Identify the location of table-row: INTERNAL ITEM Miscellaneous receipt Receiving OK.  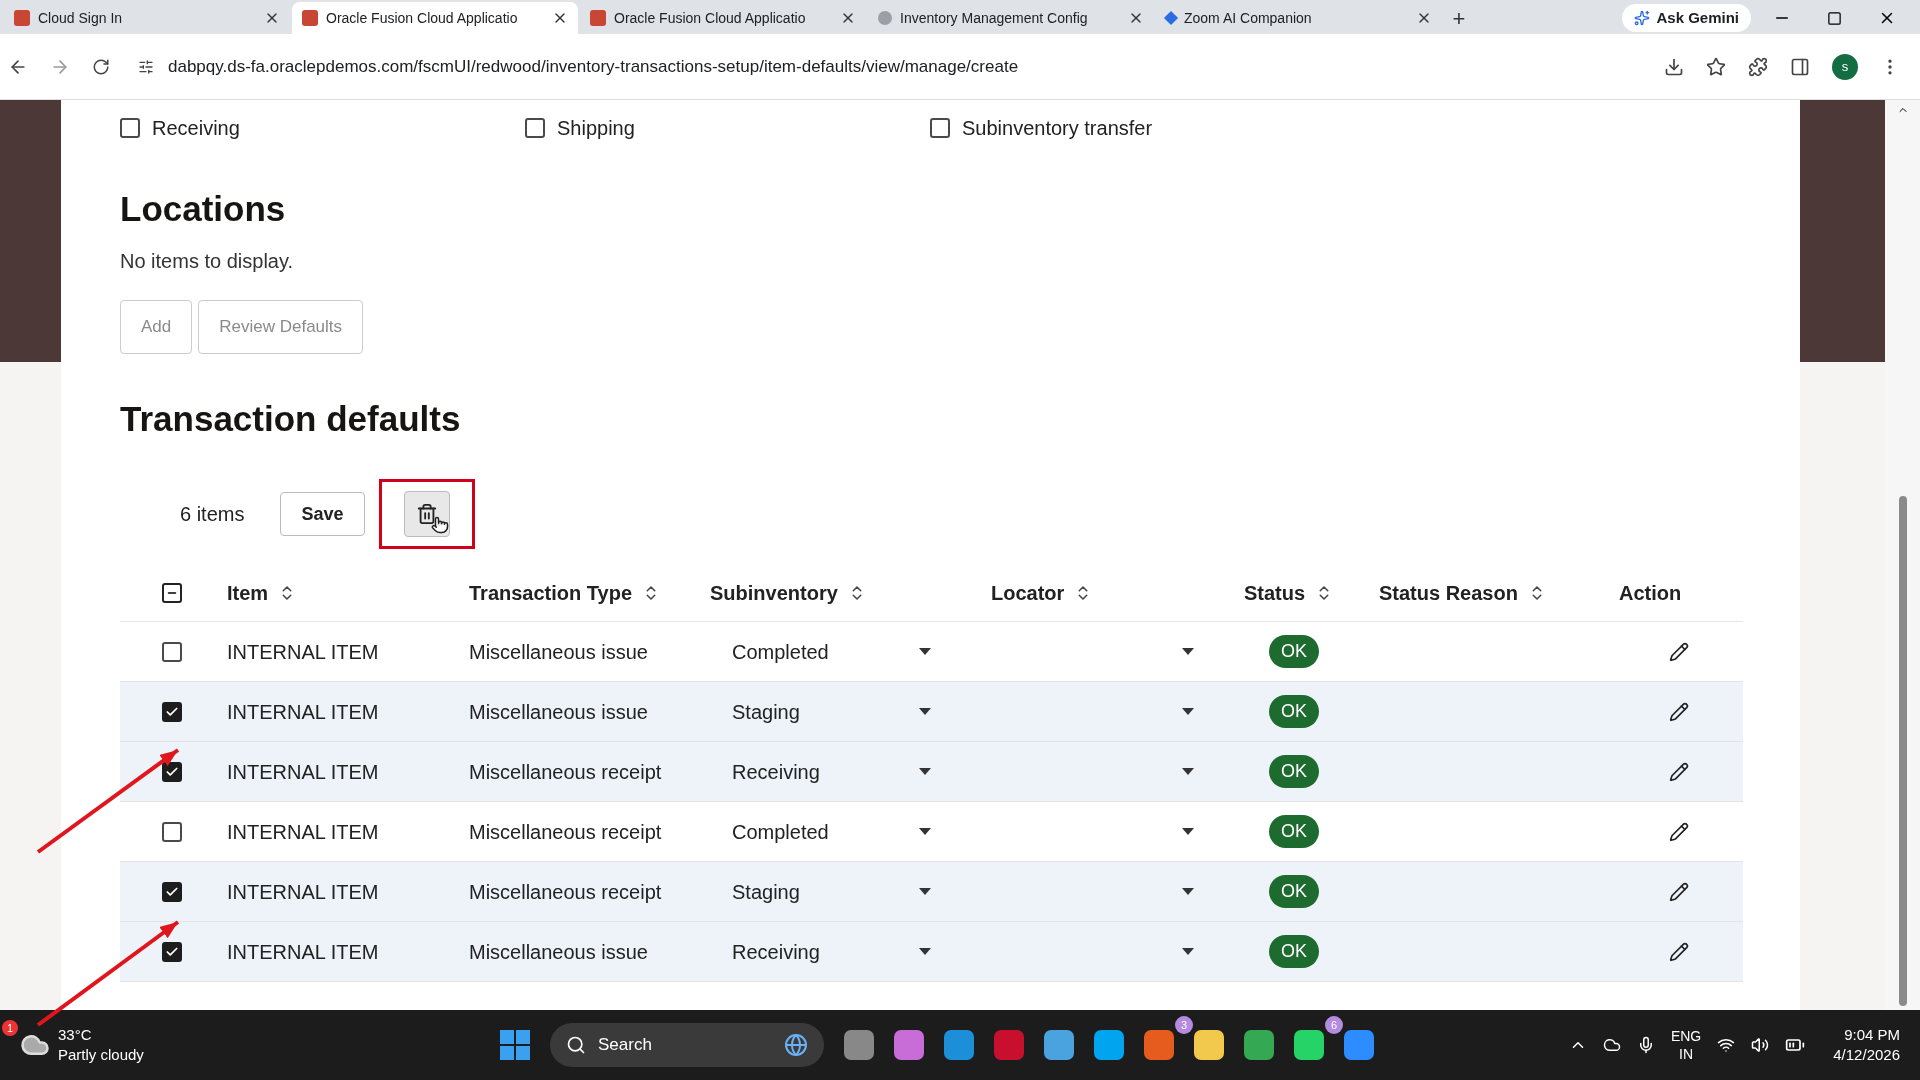
(931, 772).